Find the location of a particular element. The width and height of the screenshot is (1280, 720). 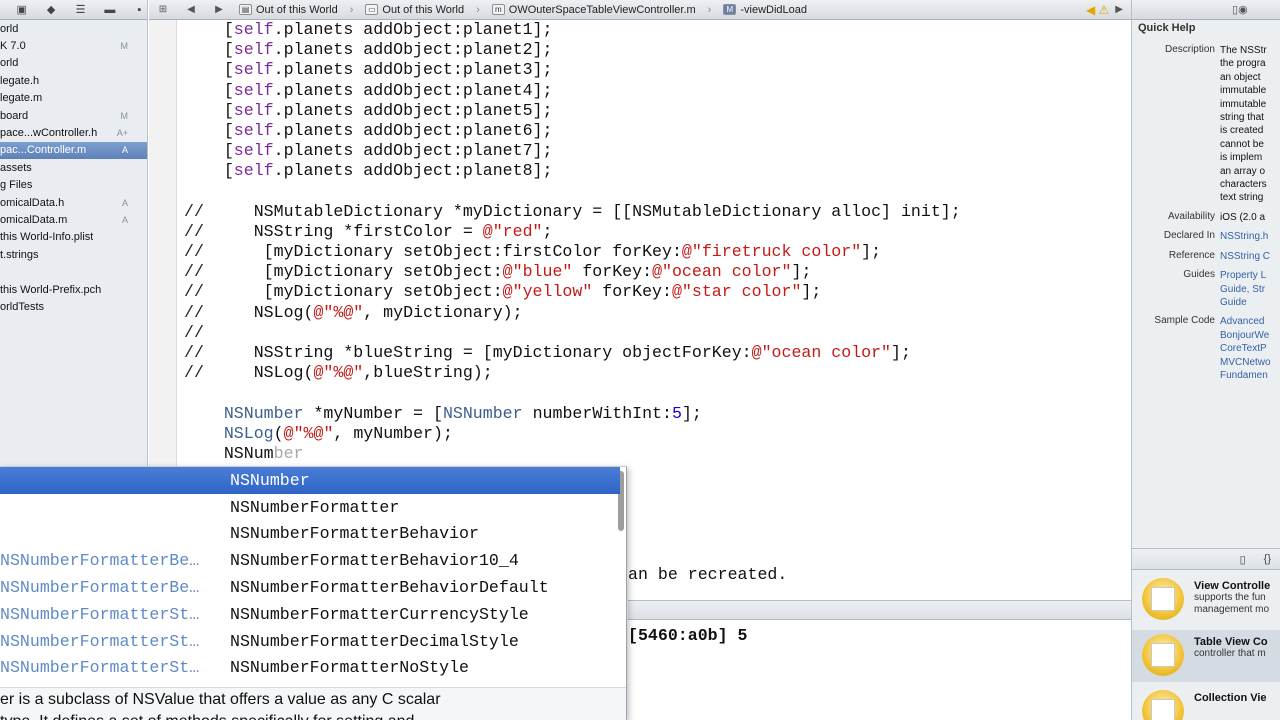

code-line: [self.planets addObject:planet6]; is located at coordinates (572, 131).